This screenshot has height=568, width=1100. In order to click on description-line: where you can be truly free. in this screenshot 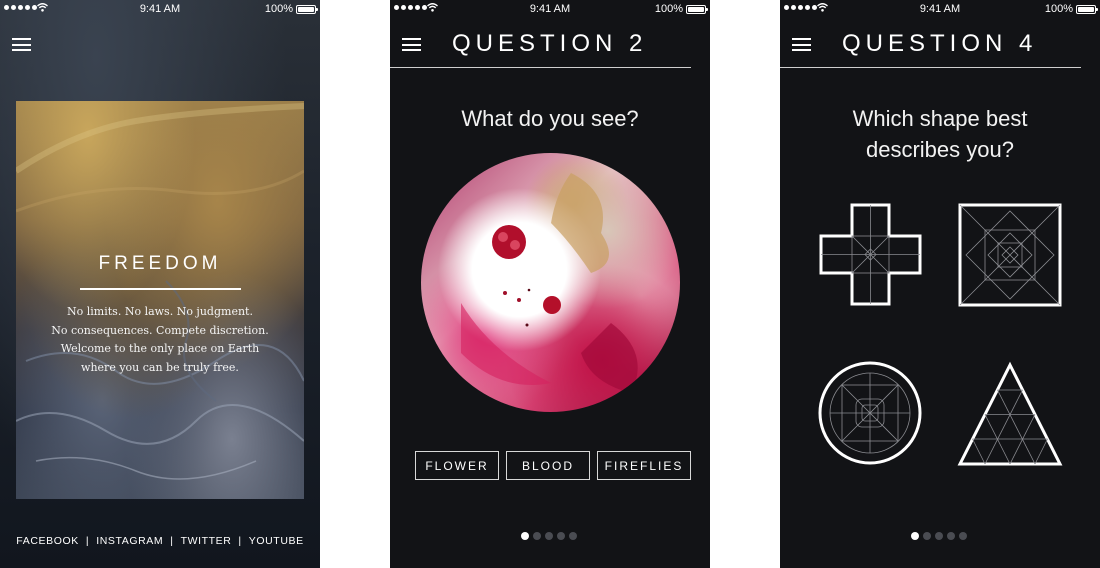, I will do `click(160, 367)`.